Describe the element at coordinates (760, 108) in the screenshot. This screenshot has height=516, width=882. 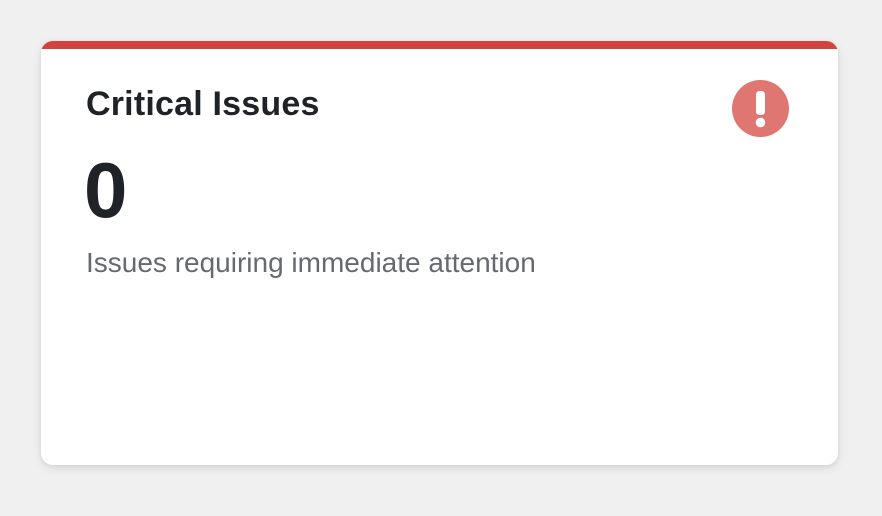
I see `exclamation-circle-icon` at that location.